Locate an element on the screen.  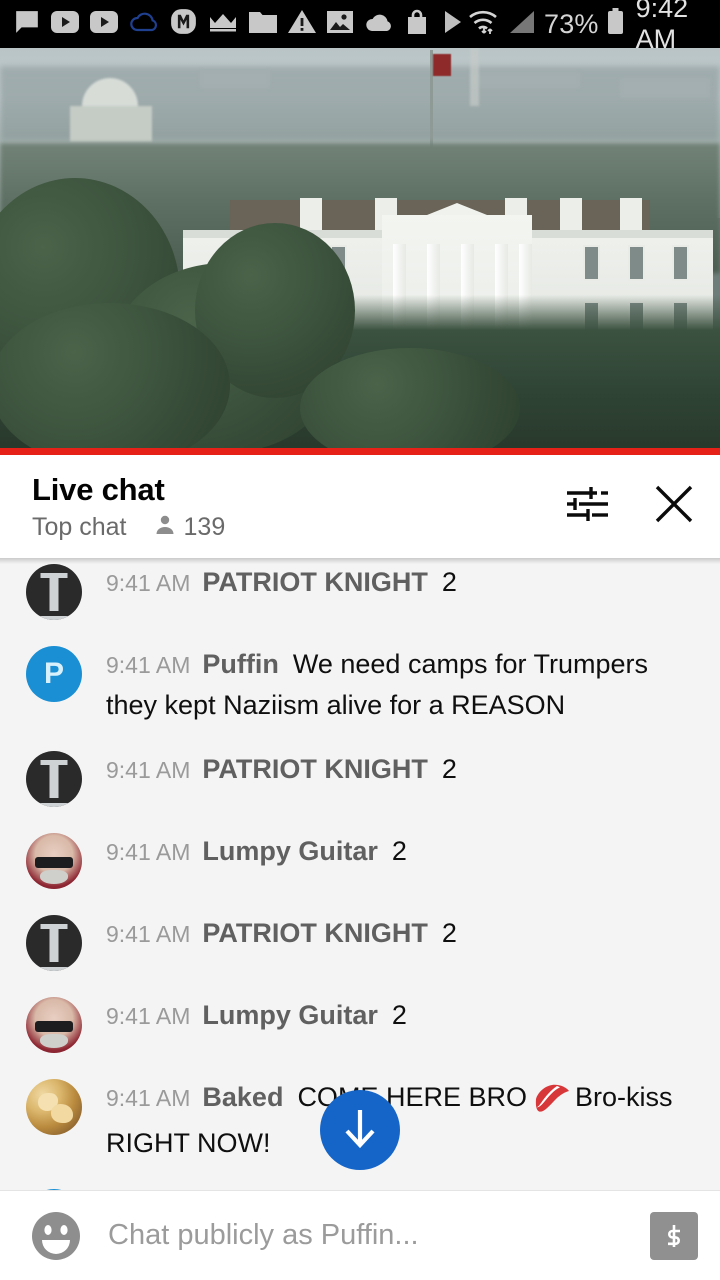
wifi-icon is located at coordinates (483, 24).